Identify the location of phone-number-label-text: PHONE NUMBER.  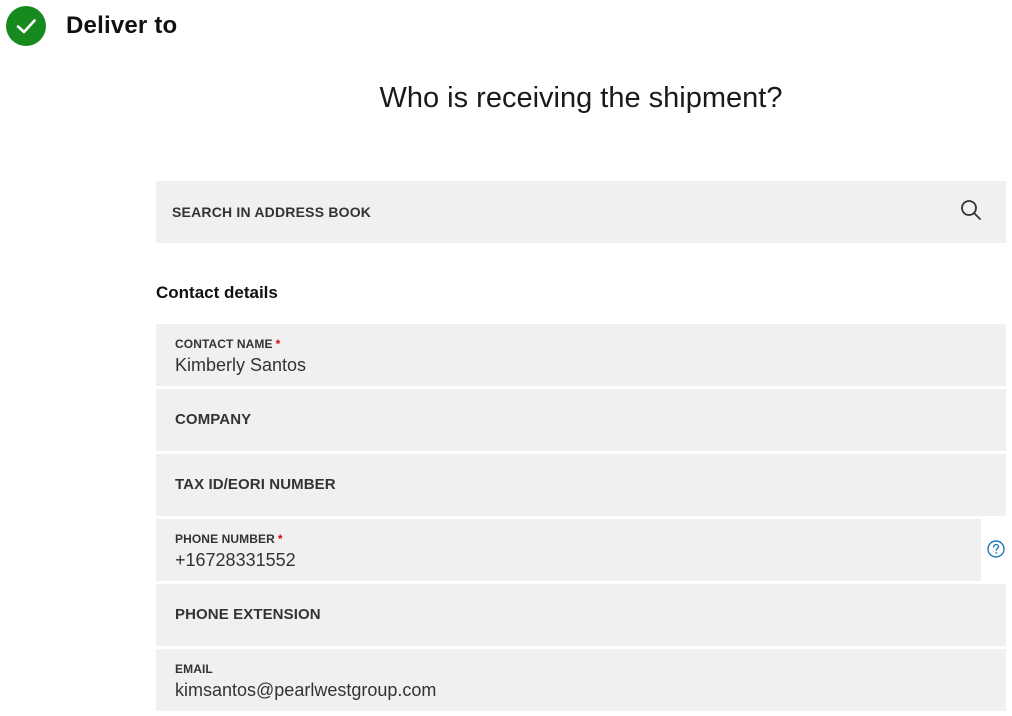
(225, 539).